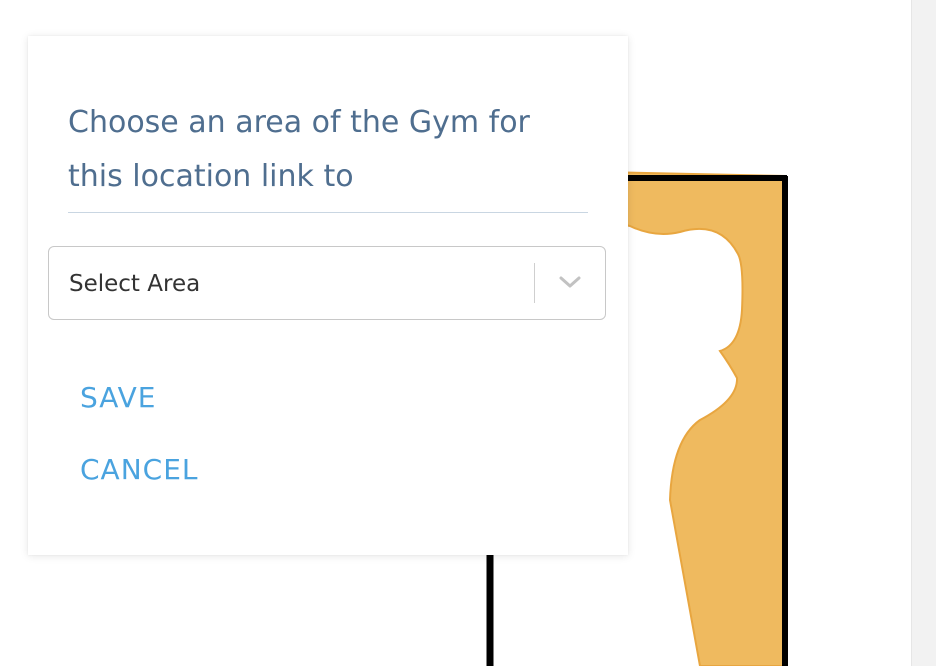  I want to click on dialog-title-line1: Choose an area of the Gym for, so click(299, 122).